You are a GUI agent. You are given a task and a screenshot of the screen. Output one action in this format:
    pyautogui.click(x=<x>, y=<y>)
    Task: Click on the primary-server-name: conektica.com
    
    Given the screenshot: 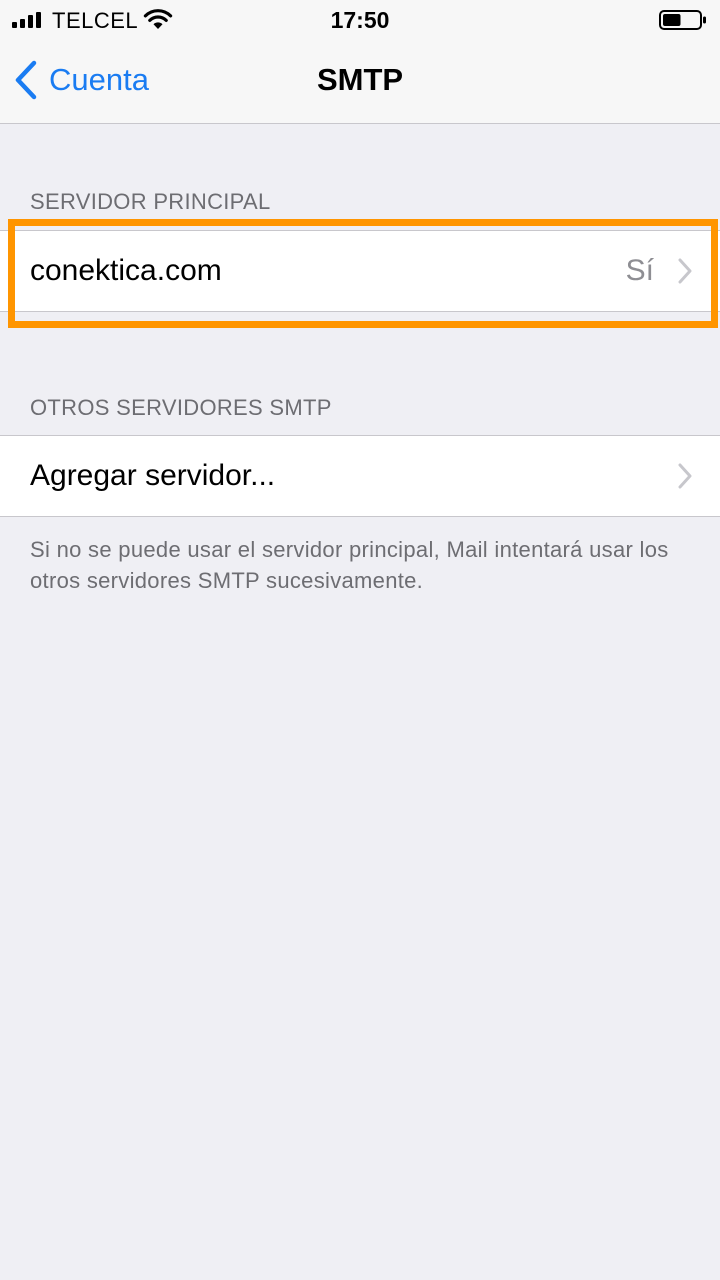 What is the action you would take?
    pyautogui.click(x=126, y=270)
    